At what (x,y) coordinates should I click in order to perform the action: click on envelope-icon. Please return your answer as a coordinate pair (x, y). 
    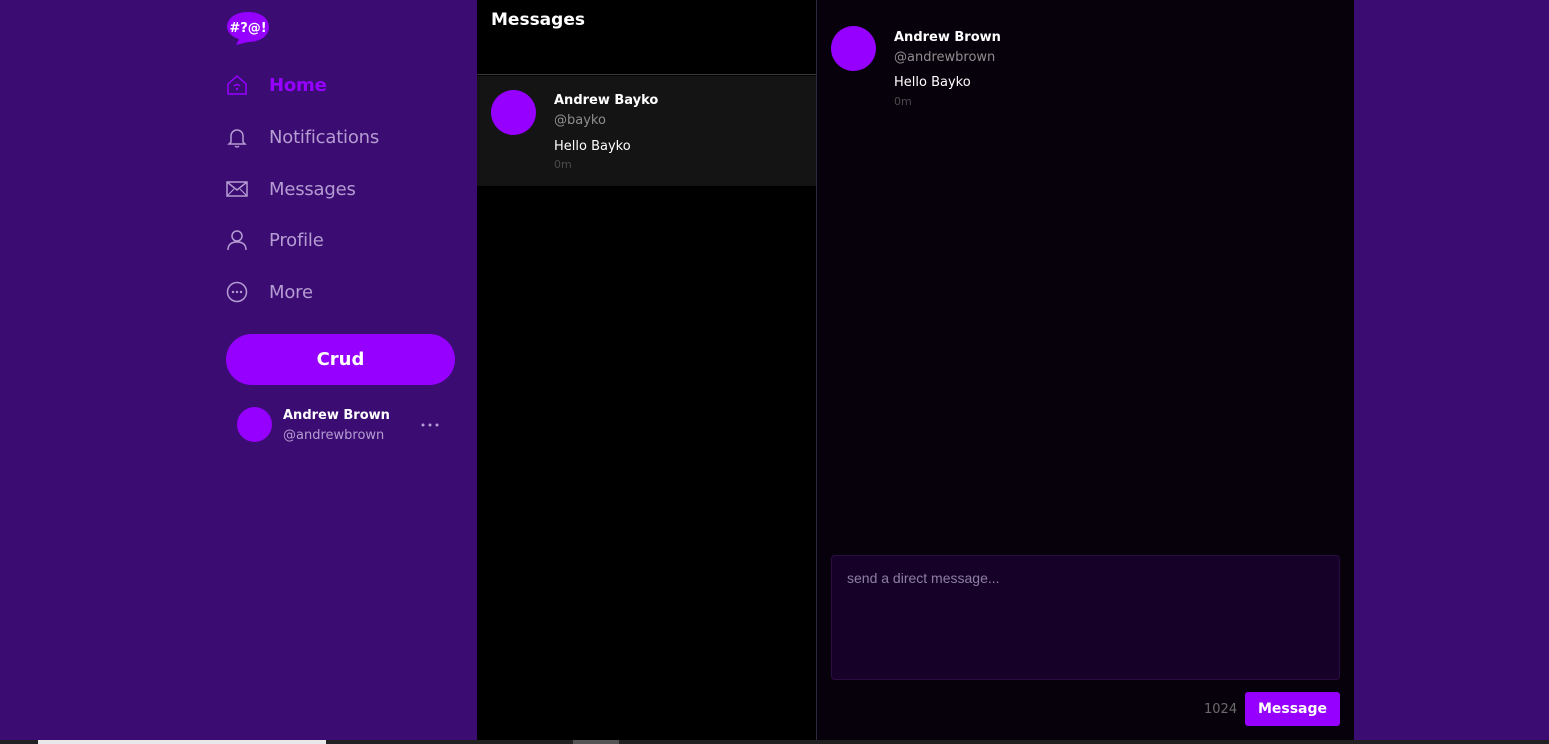
    Looking at the image, I should click on (237, 189).